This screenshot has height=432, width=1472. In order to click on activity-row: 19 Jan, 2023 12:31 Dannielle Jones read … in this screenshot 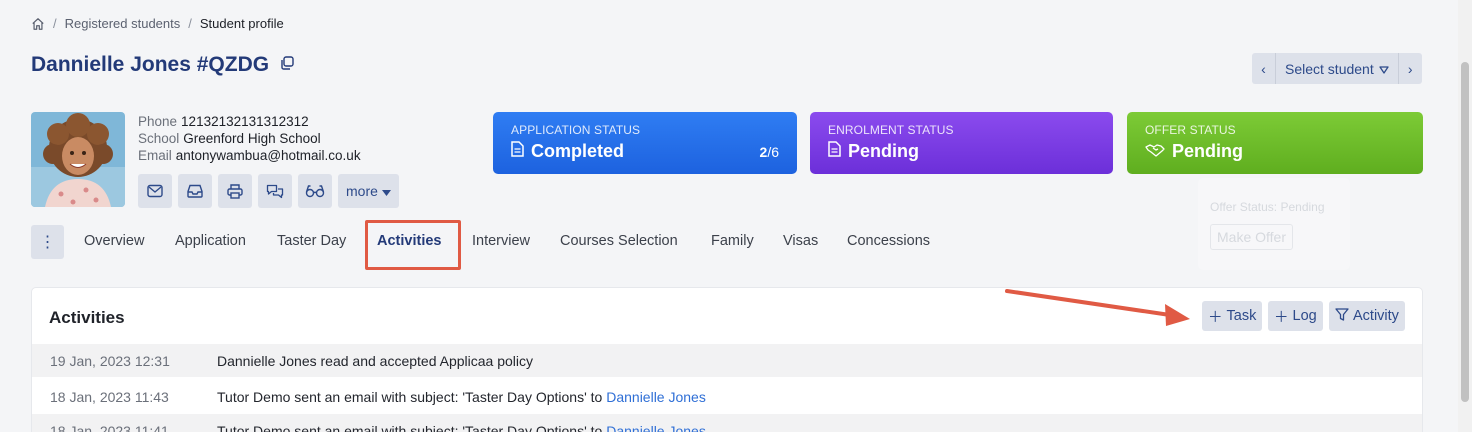, I will do `click(727, 360)`.